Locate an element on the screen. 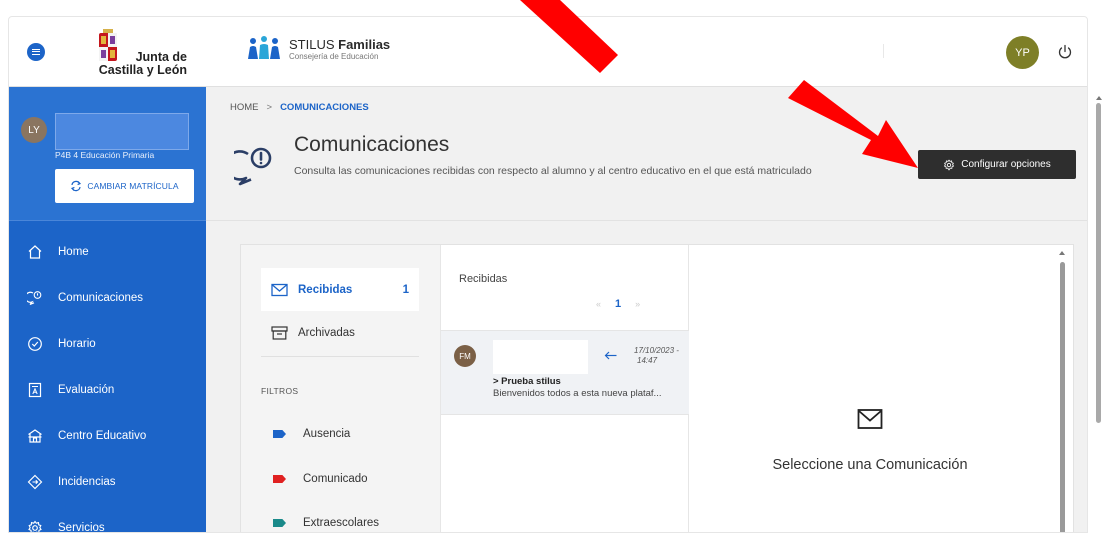 The image size is (1104, 533). stilus-familias-logo: STILUS Familias Consejería de Educación is located at coordinates (317, 49).